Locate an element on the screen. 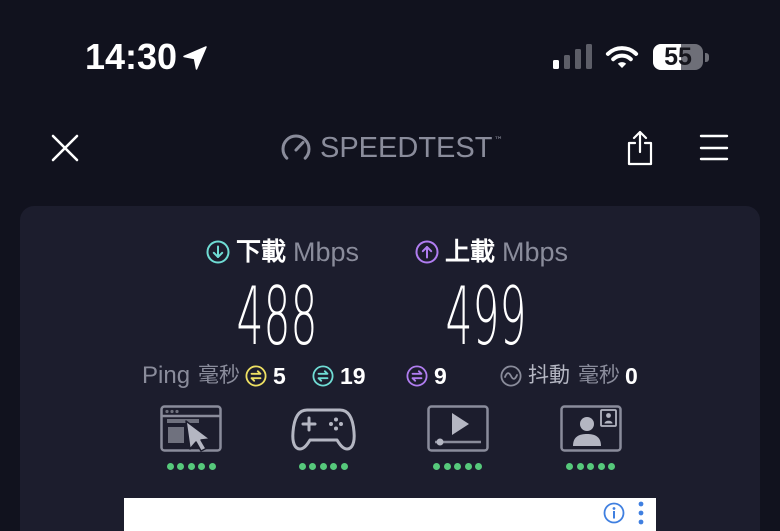 Image resolution: width=780 pixels, height=531 pixels. gaming-controller-icon is located at coordinates (323, 429).